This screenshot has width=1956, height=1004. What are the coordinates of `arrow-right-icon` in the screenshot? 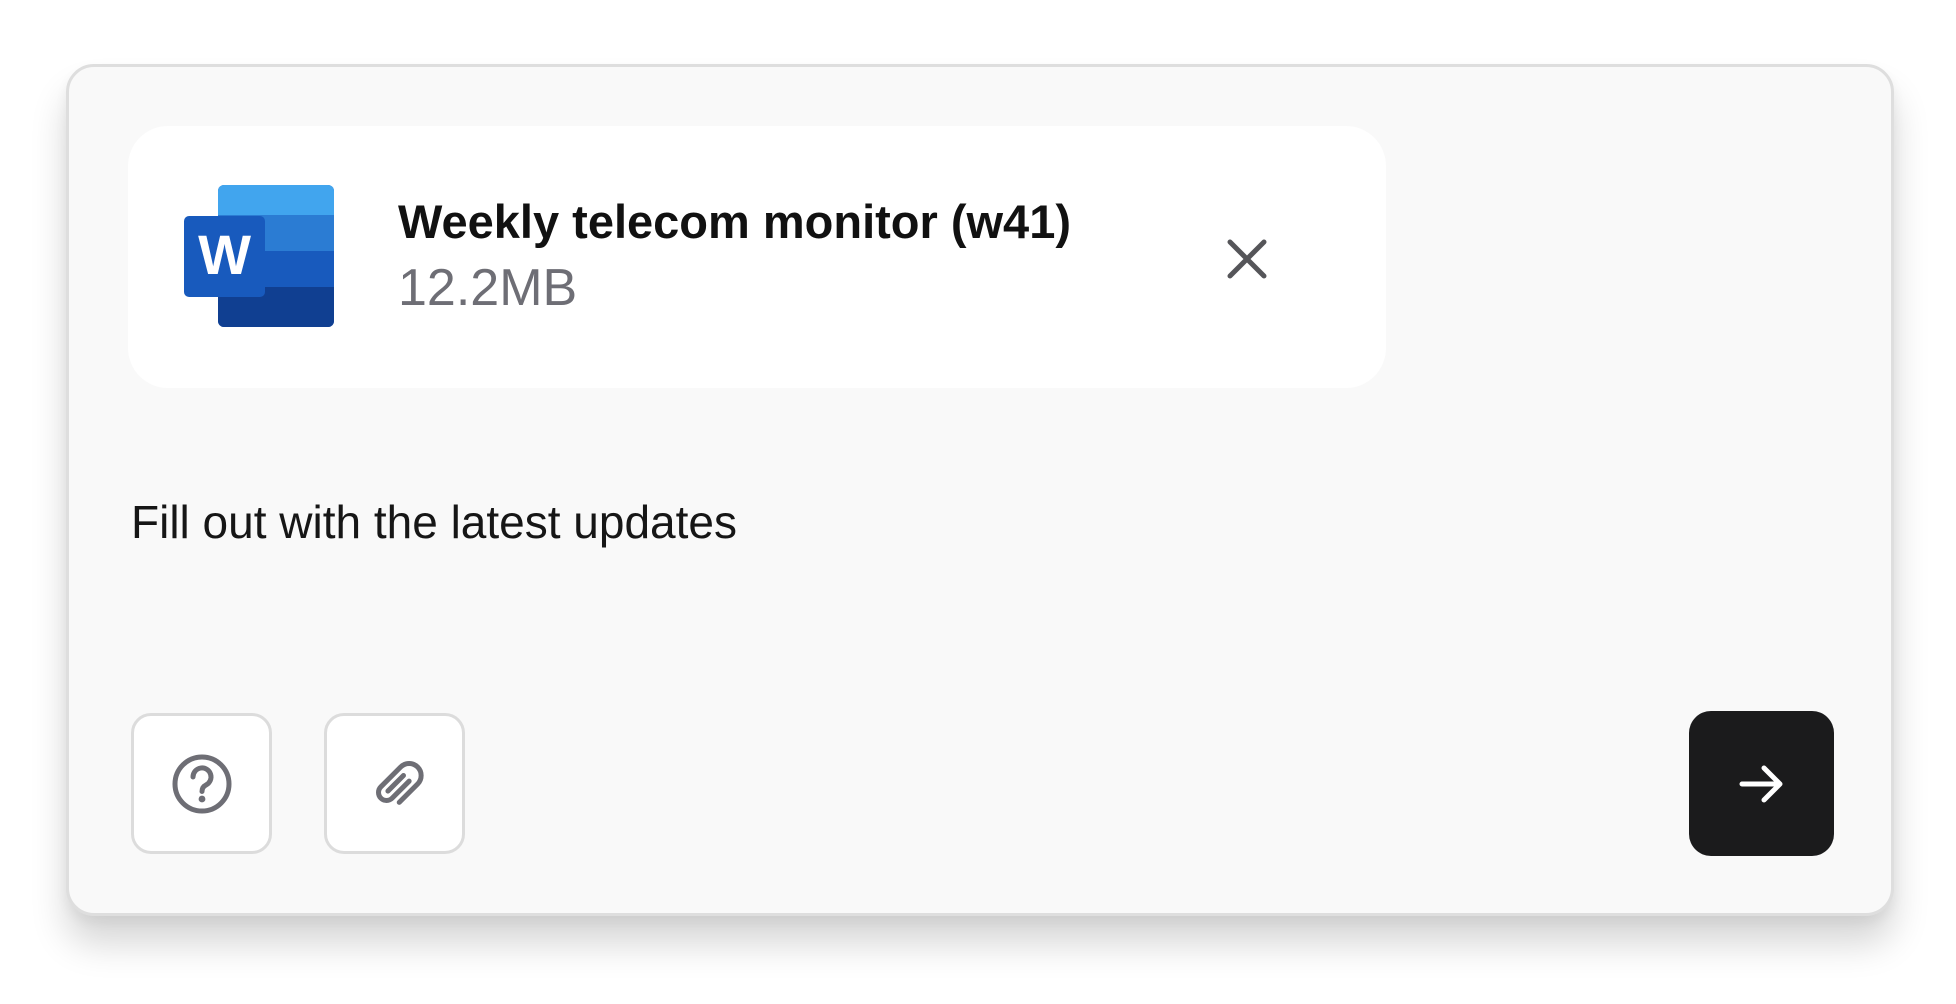 It's located at (1760, 783).